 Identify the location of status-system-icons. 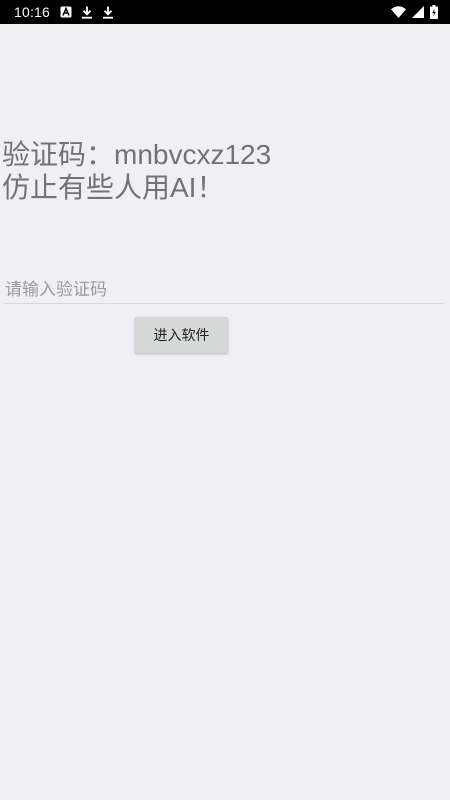
(414, 12).